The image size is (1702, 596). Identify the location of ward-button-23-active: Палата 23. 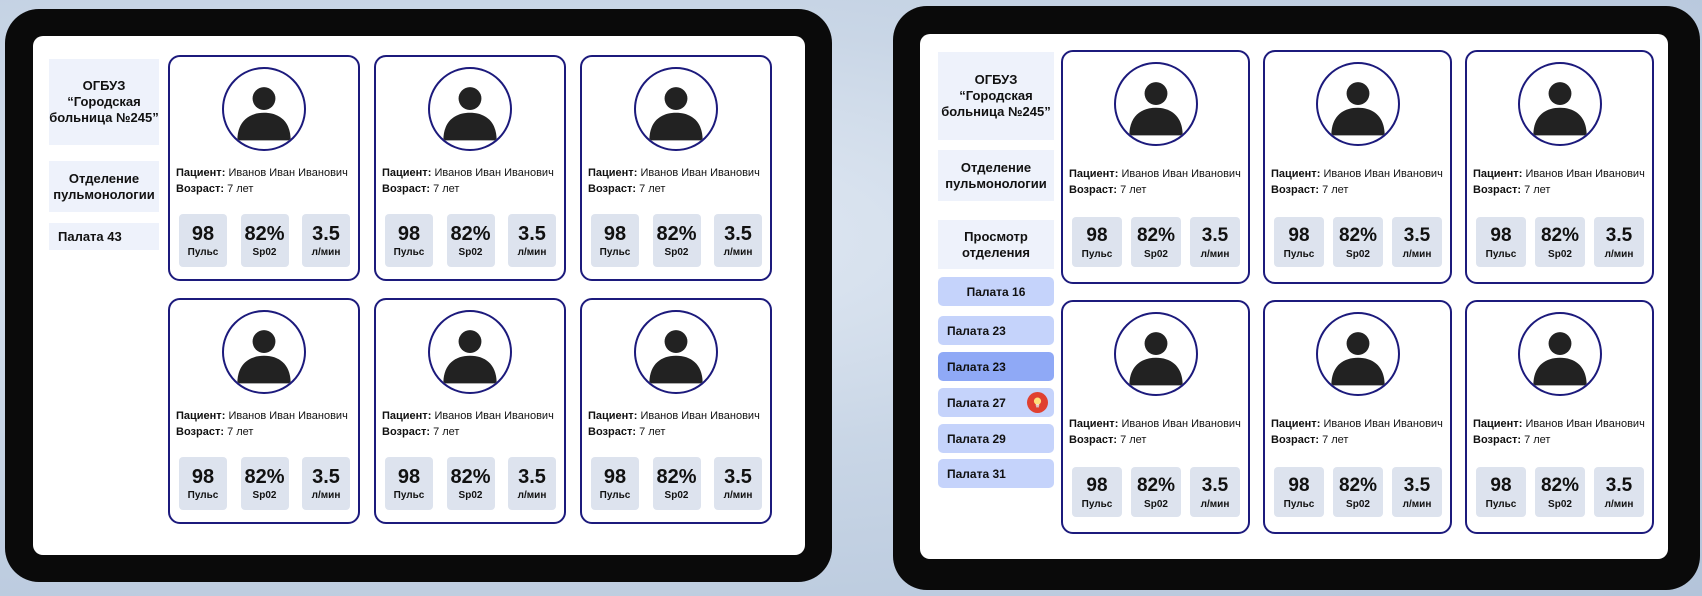
(996, 366).